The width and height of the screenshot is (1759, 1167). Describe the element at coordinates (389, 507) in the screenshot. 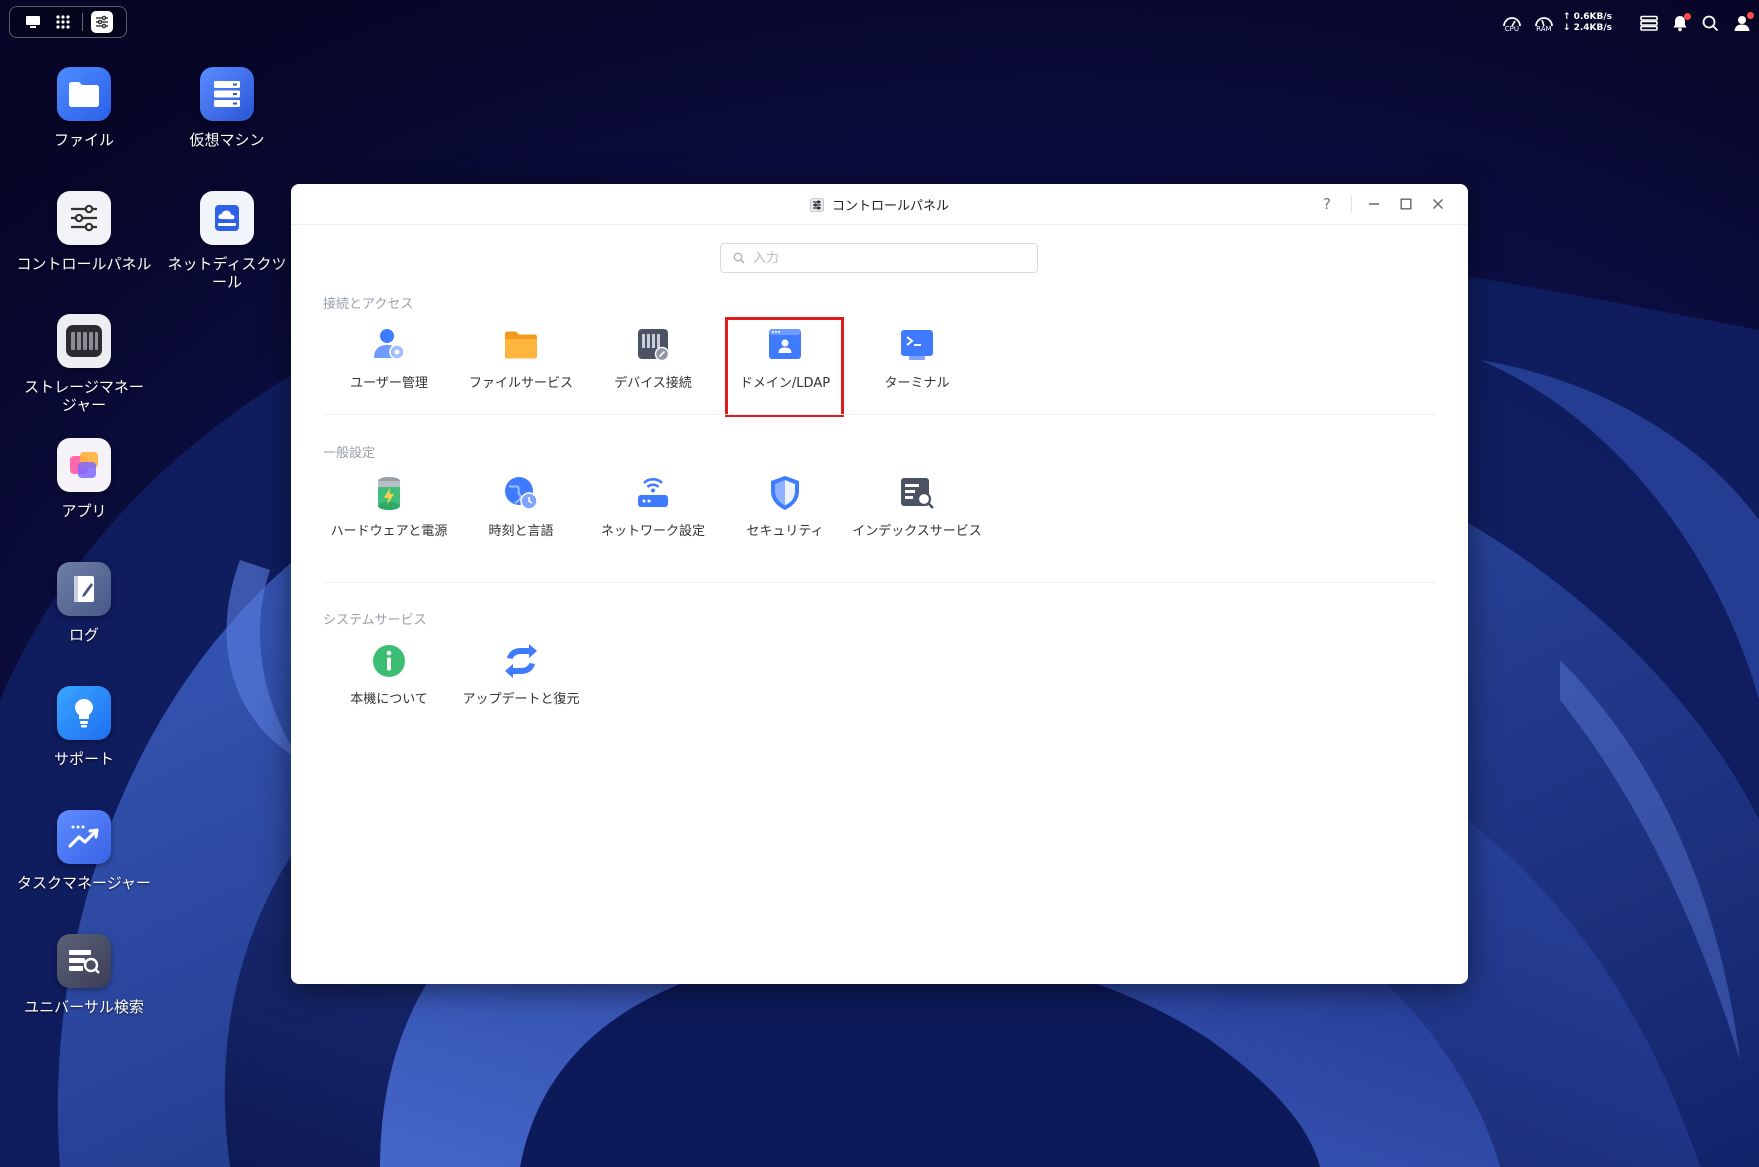

I see `item-hardware-power: ハードウェアと電源` at that location.